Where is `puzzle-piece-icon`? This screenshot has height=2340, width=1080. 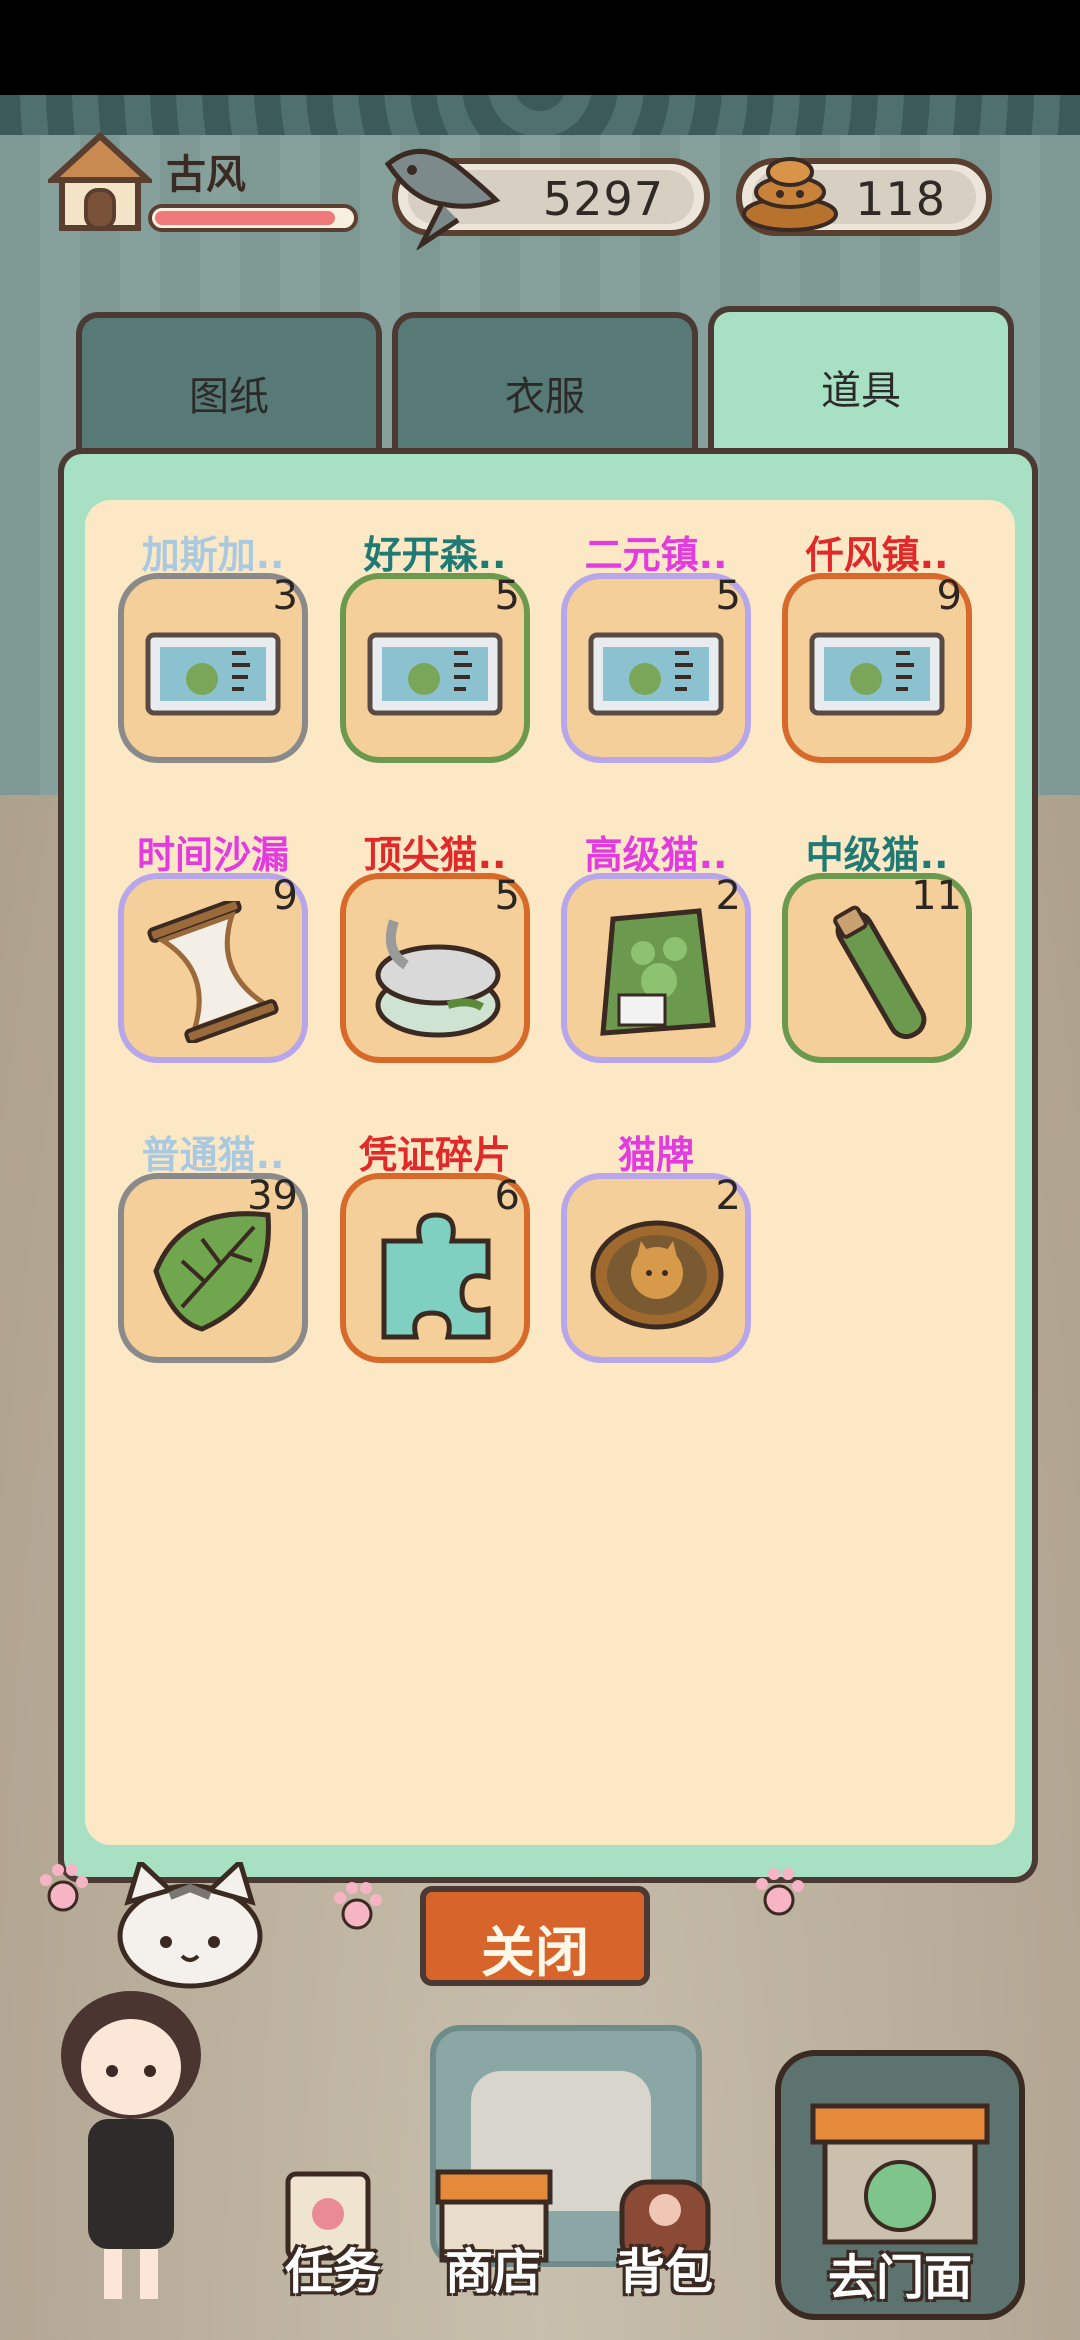
puzzle-piece-icon is located at coordinates (436, 1276).